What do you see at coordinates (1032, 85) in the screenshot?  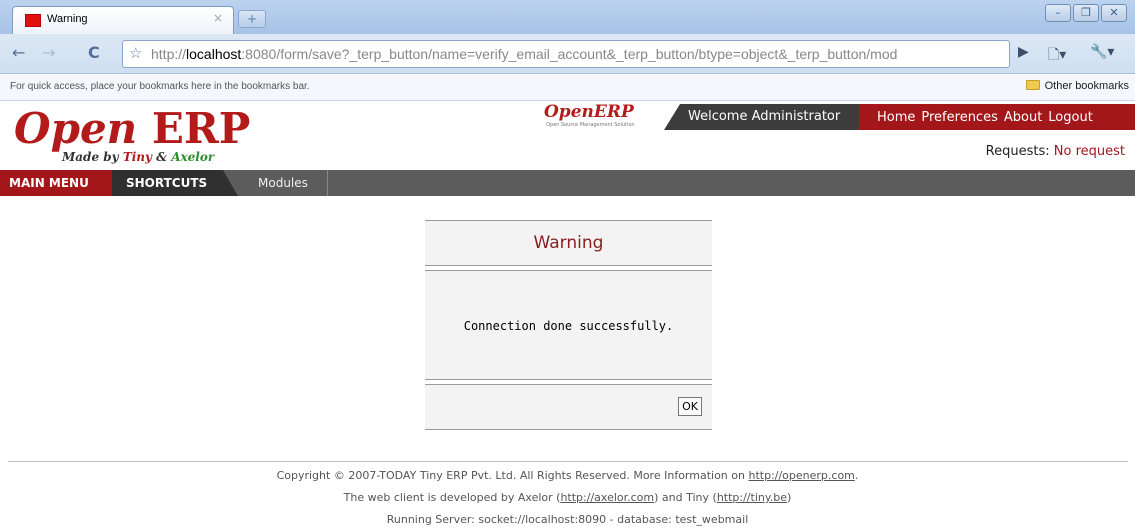 I see `folder-icon` at bounding box center [1032, 85].